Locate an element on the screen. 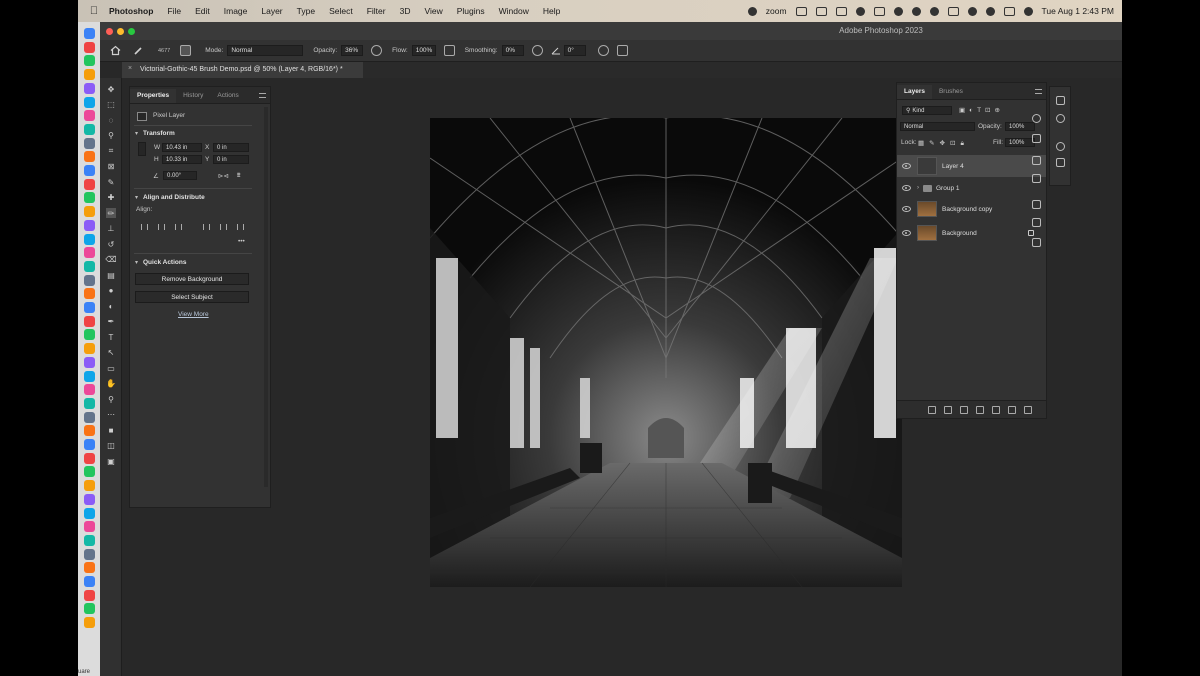 This screenshot has width=1200, height=676. new-group-icon is located at coordinates (996, 409).